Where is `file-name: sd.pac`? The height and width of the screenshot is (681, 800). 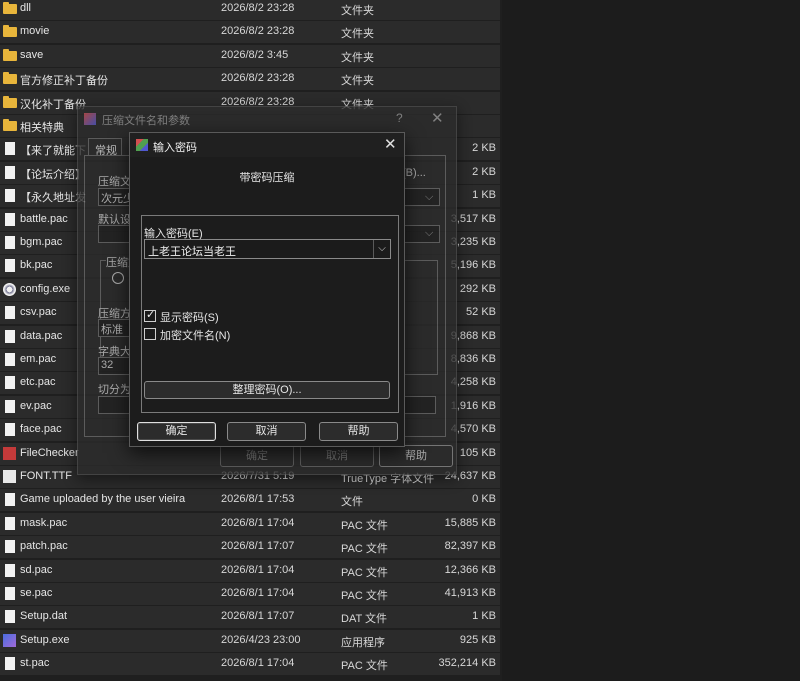 file-name: sd.pac is located at coordinates (36, 569).